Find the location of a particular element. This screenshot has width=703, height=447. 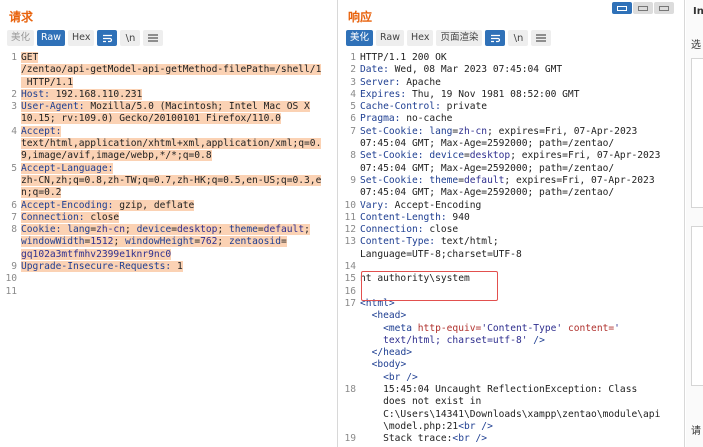

code-token: 1512 is located at coordinates (102, 242).